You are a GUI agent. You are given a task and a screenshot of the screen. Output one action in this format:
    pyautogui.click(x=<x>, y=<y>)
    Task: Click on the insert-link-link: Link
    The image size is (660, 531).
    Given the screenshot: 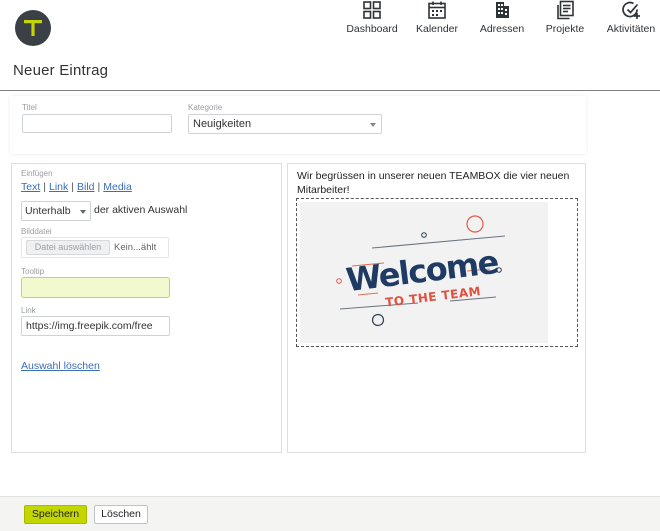 What is the action you would take?
    pyautogui.click(x=58, y=187)
    